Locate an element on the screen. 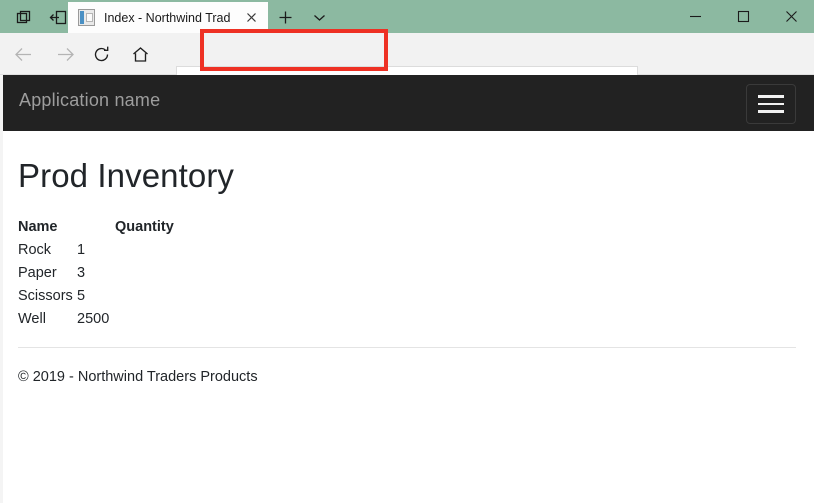  back-arrow-icon is located at coordinates (23, 54).